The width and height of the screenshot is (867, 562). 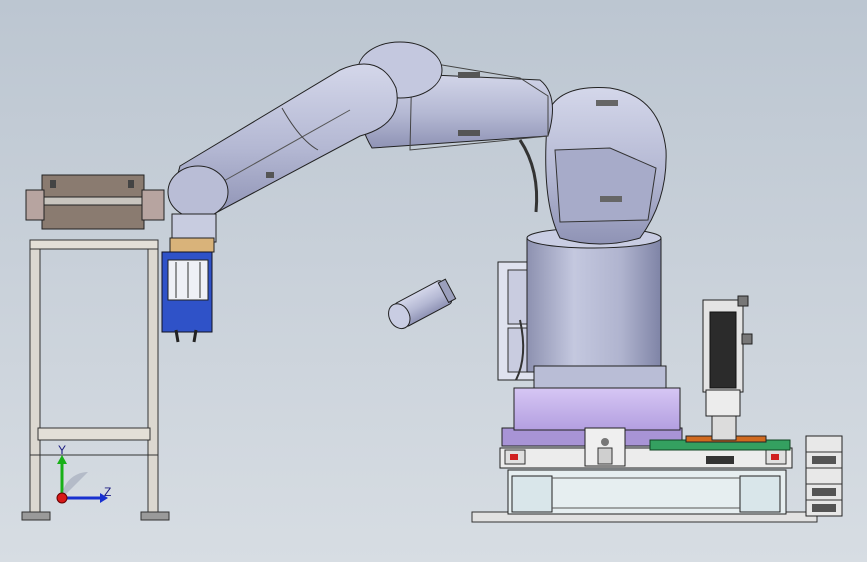 What do you see at coordinates (582, 308) in the screenshot?
I see `robot-base-column` at bounding box center [582, 308].